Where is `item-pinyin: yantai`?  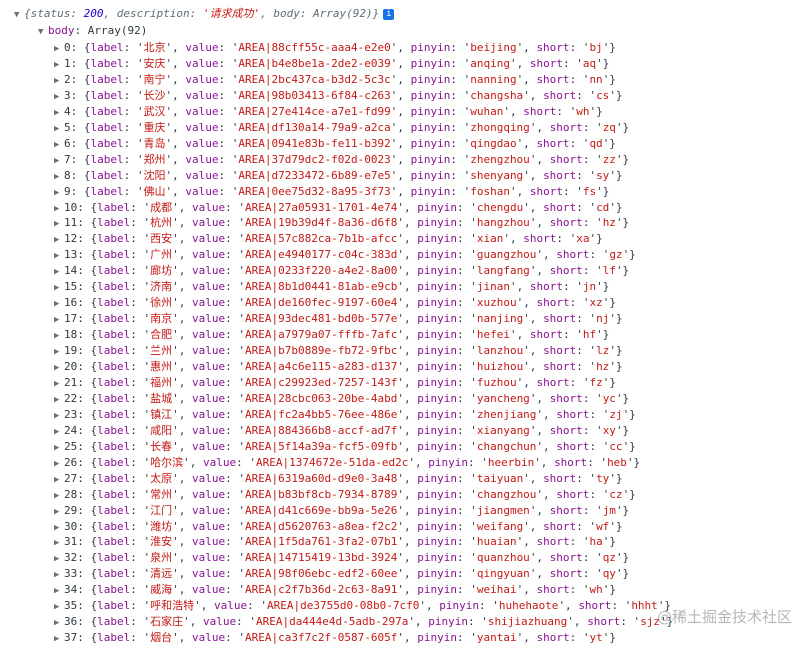 item-pinyin: yantai is located at coordinates (496, 638).